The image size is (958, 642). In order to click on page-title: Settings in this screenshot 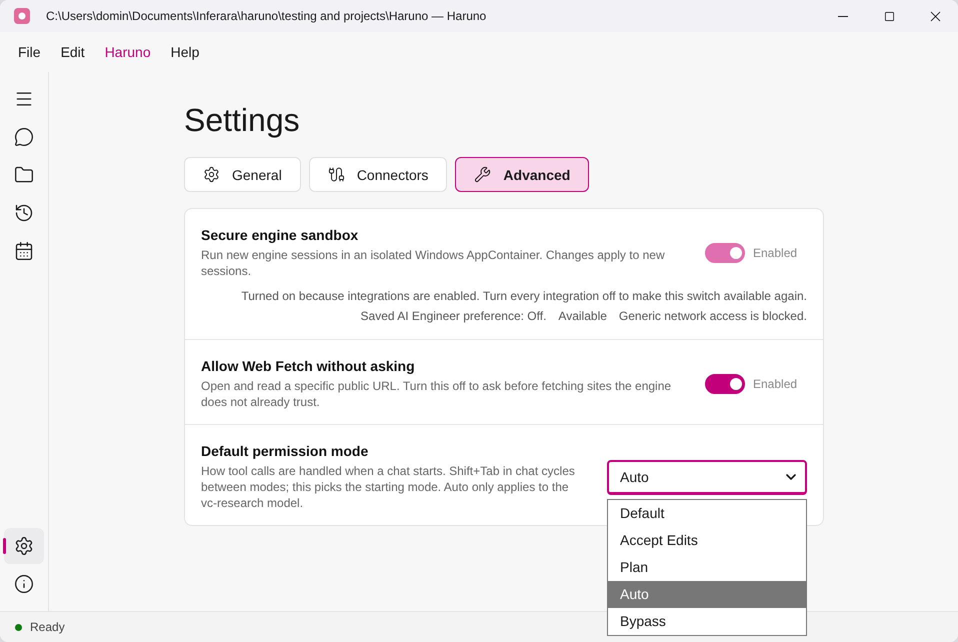, I will do `click(242, 120)`.